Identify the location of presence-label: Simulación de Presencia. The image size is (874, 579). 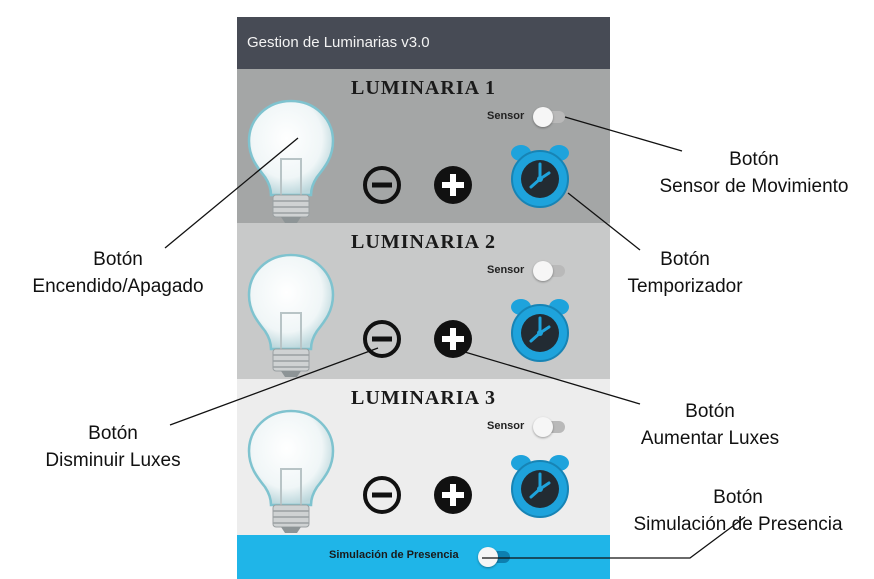
(394, 555).